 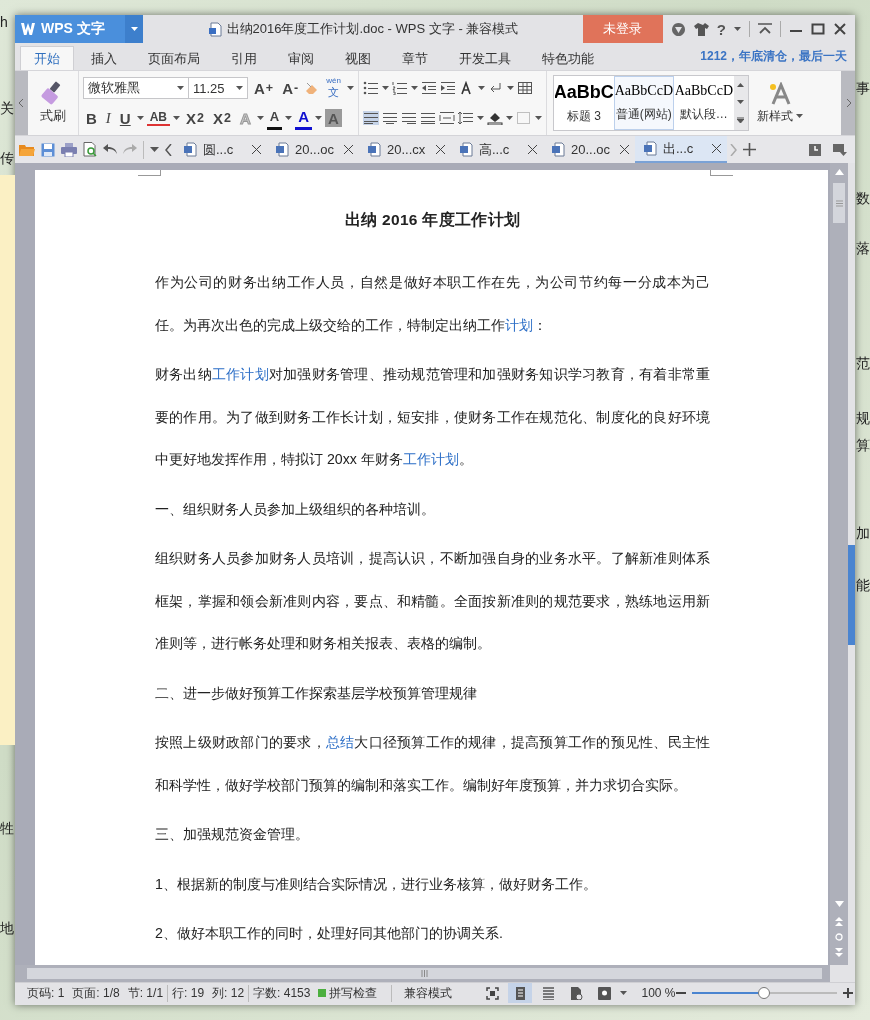 I want to click on background-text: 规, so click(x=863, y=419).